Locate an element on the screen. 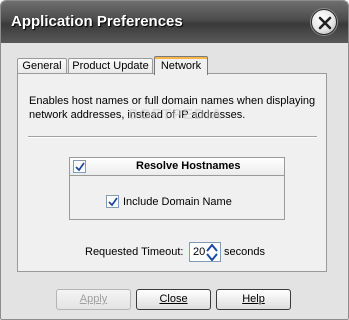 The width and height of the screenshot is (349, 320). window-title: Application Preferences is located at coordinates (97, 21).